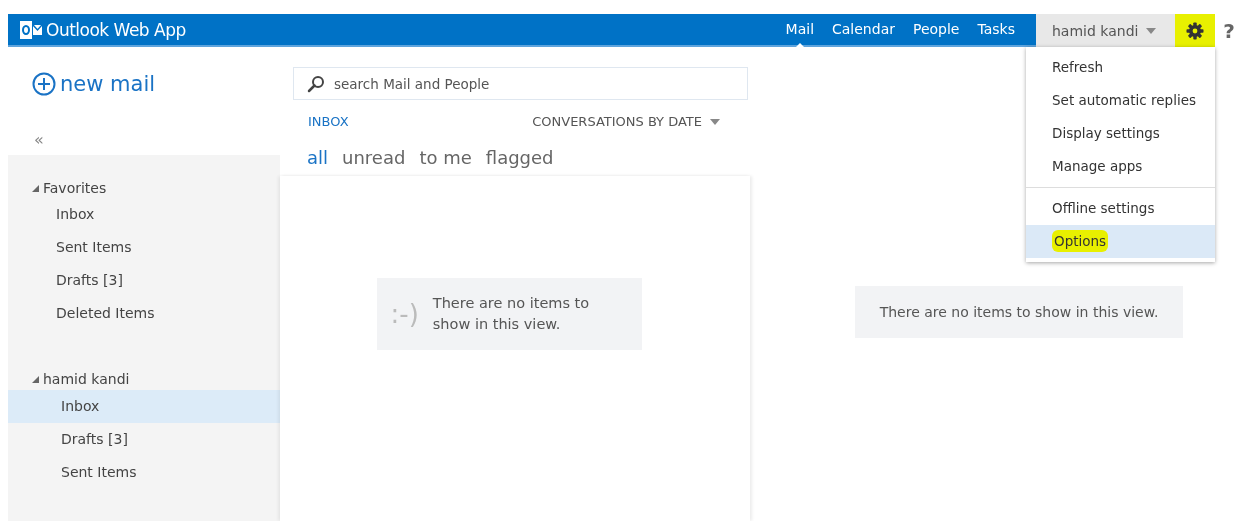  Describe the element at coordinates (1120, 67) in the screenshot. I see `menu-item: Refresh` at that location.